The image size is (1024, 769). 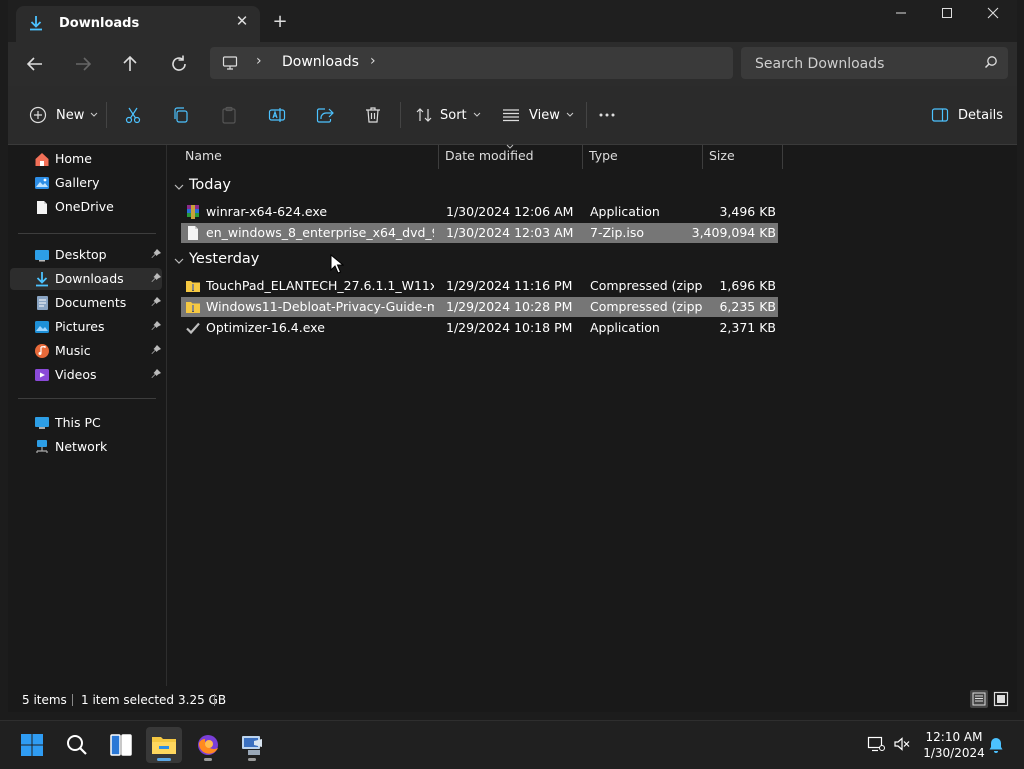 I want to click on sidebar-item-label: Desktop, so click(x=81, y=254).